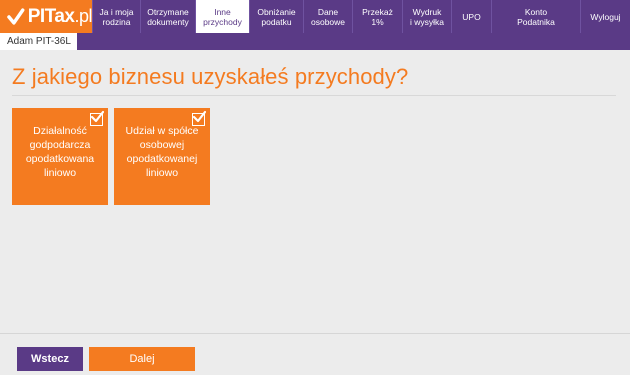 The width and height of the screenshot is (630, 375). What do you see at coordinates (377, 16) in the screenshot?
I see `nav-przekaz-1: Przekaż 1%` at bounding box center [377, 16].